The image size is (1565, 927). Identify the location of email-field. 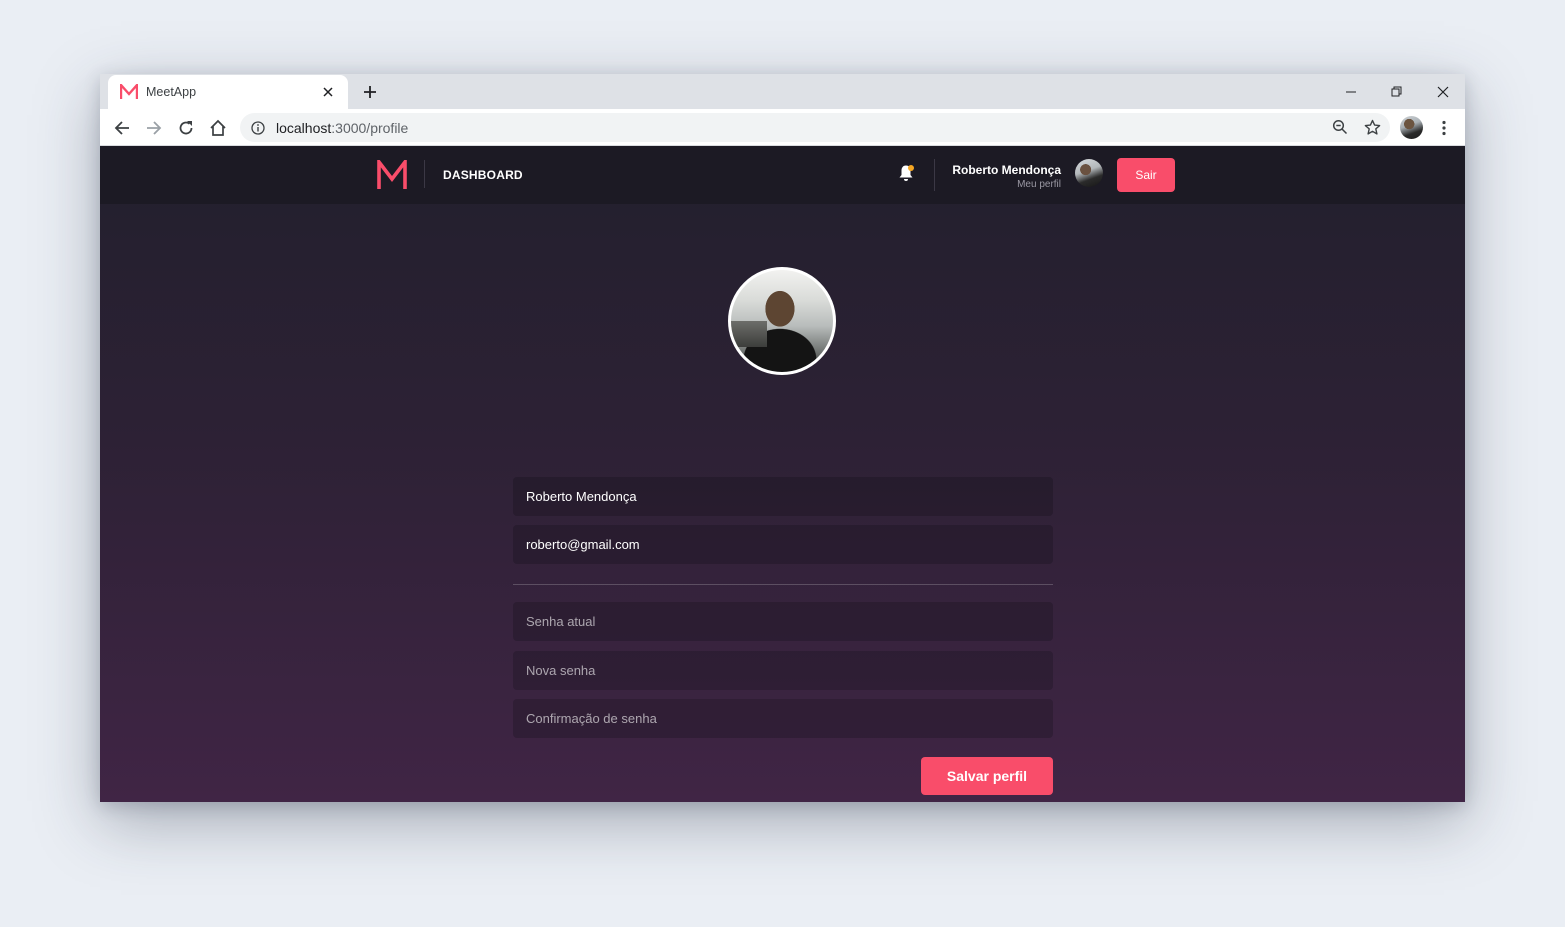
(783, 544).